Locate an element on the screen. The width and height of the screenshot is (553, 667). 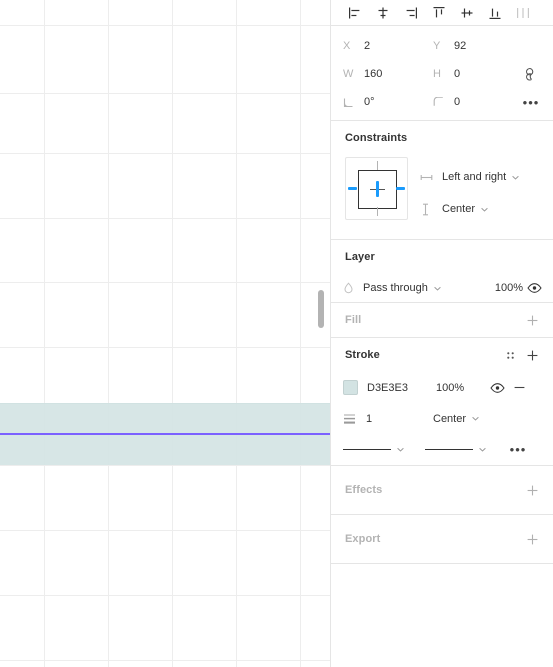
y-field: Y 92 is located at coordinates (466, 46).